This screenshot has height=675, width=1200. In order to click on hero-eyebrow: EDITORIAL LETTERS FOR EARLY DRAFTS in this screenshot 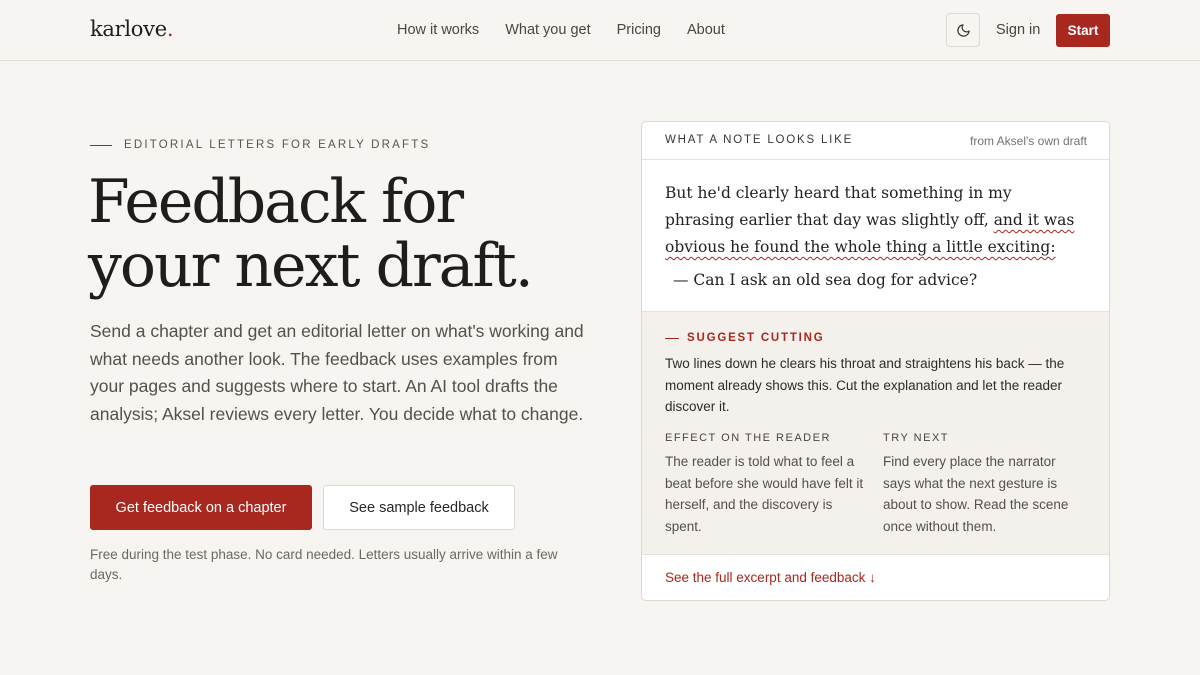, I will do `click(260, 145)`.